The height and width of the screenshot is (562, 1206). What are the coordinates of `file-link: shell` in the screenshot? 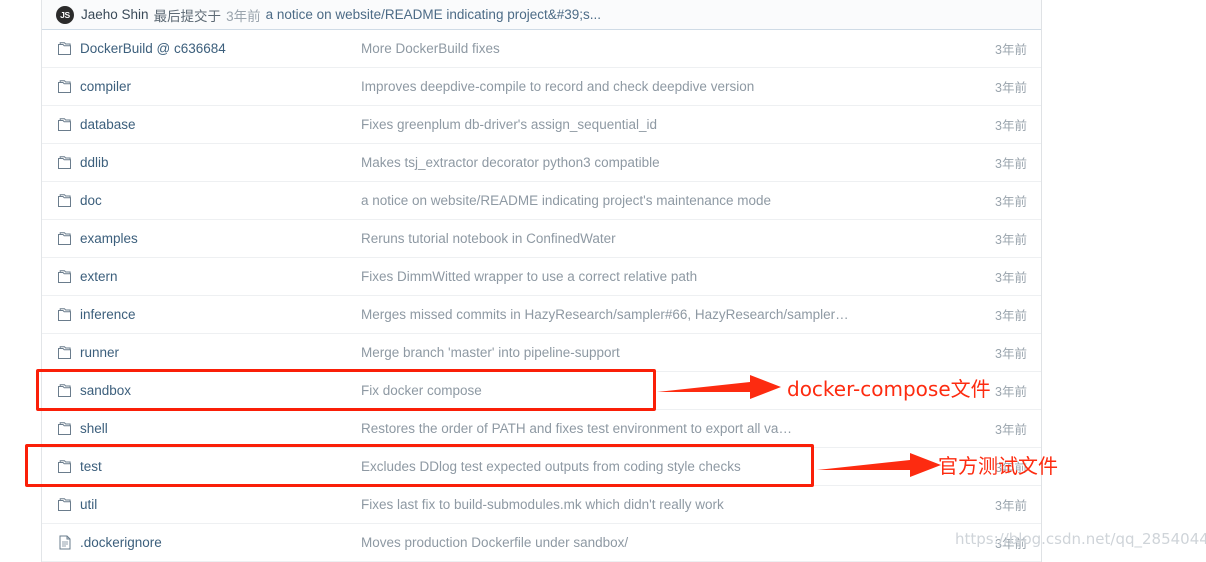 It's located at (94, 428).